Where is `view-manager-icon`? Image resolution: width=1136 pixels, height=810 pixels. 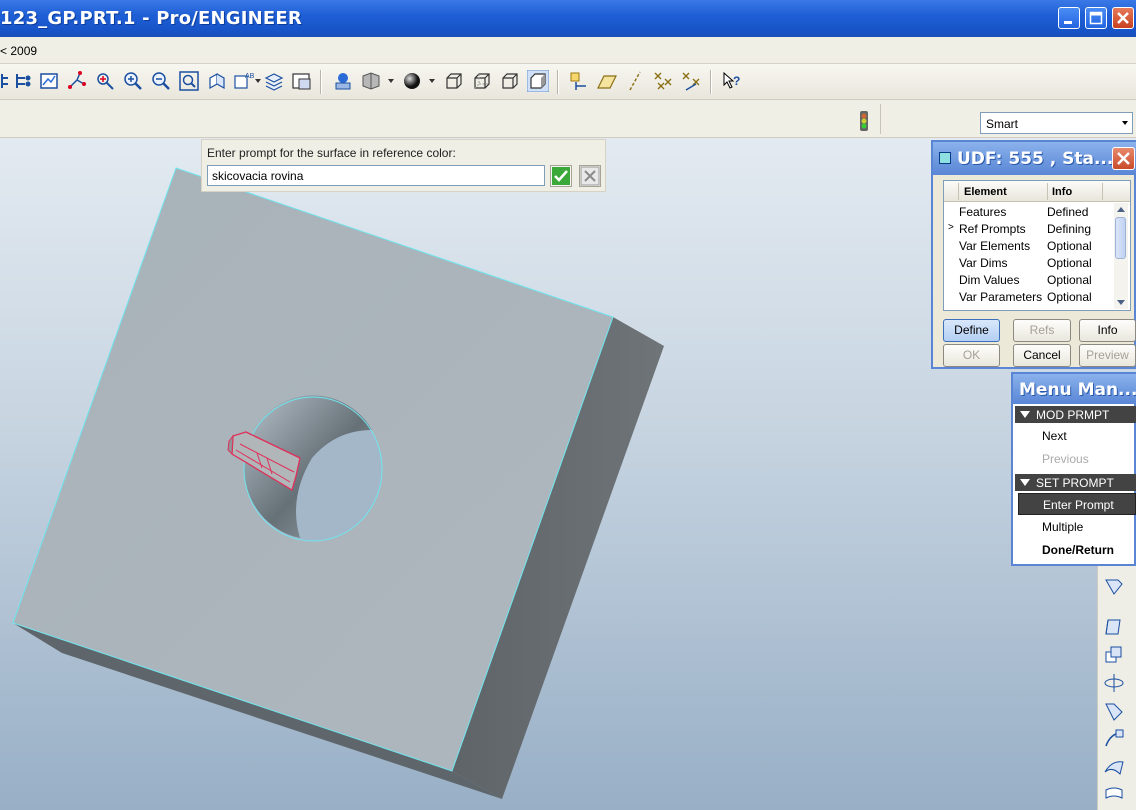
view-manager-icon is located at coordinates (302, 81).